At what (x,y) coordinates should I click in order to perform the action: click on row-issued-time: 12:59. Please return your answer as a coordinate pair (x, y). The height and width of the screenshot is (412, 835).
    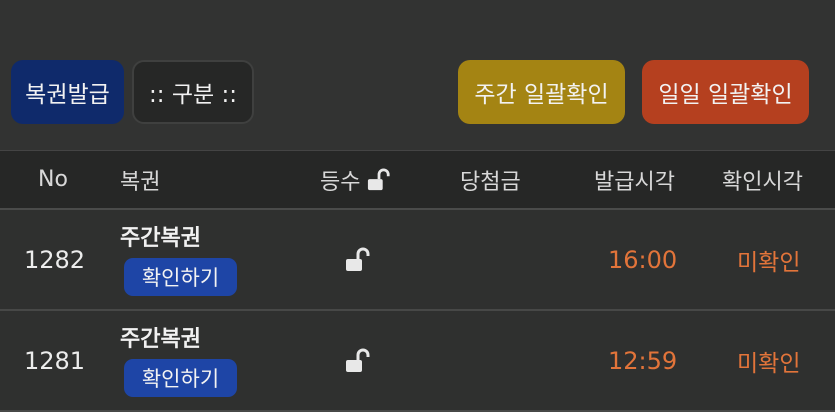
    Looking at the image, I should click on (643, 360).